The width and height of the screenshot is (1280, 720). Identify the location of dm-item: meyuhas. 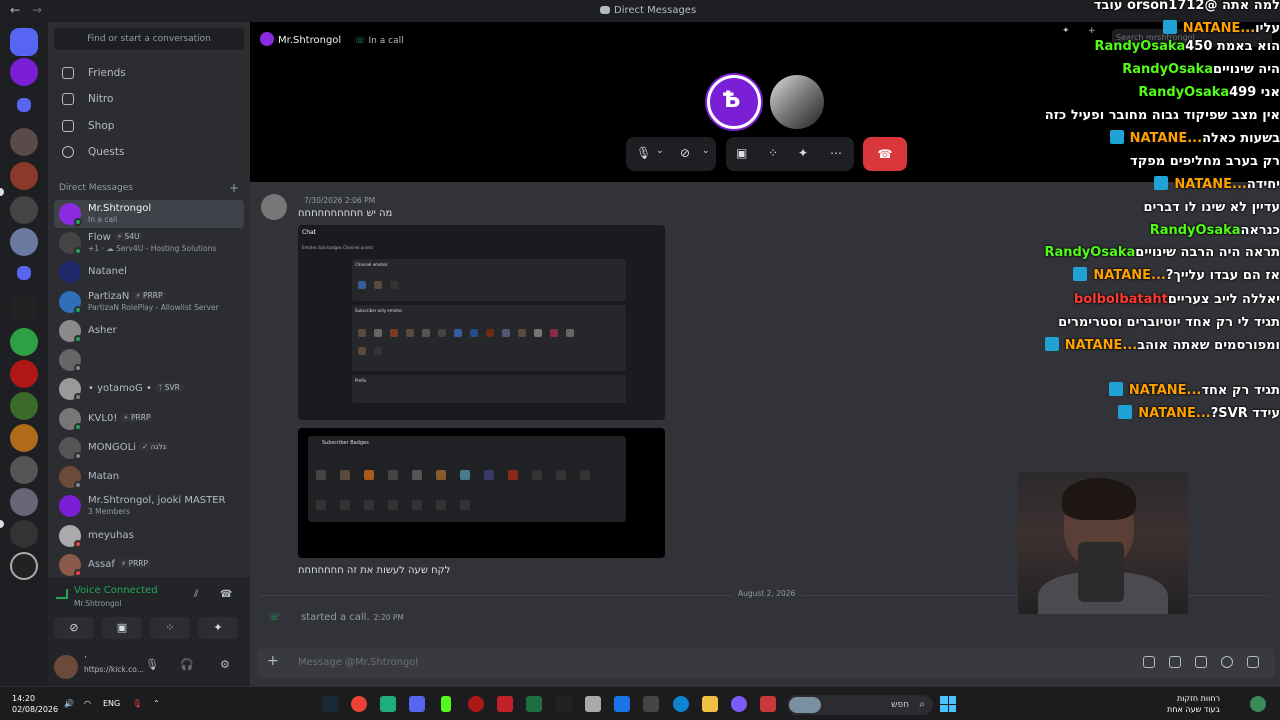
(149, 536).